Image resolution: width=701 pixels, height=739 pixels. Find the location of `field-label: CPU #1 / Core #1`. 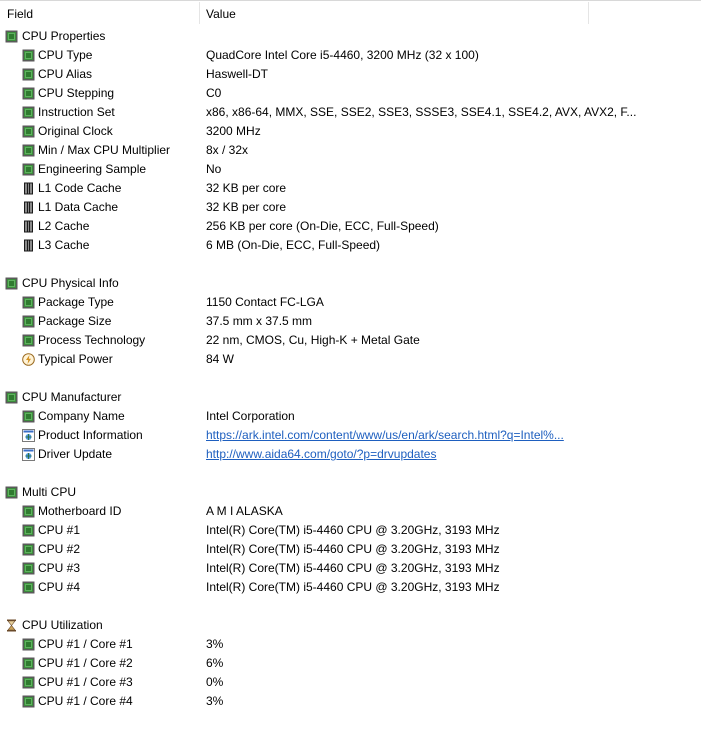

field-label: CPU #1 / Core #1 is located at coordinates (85, 644).